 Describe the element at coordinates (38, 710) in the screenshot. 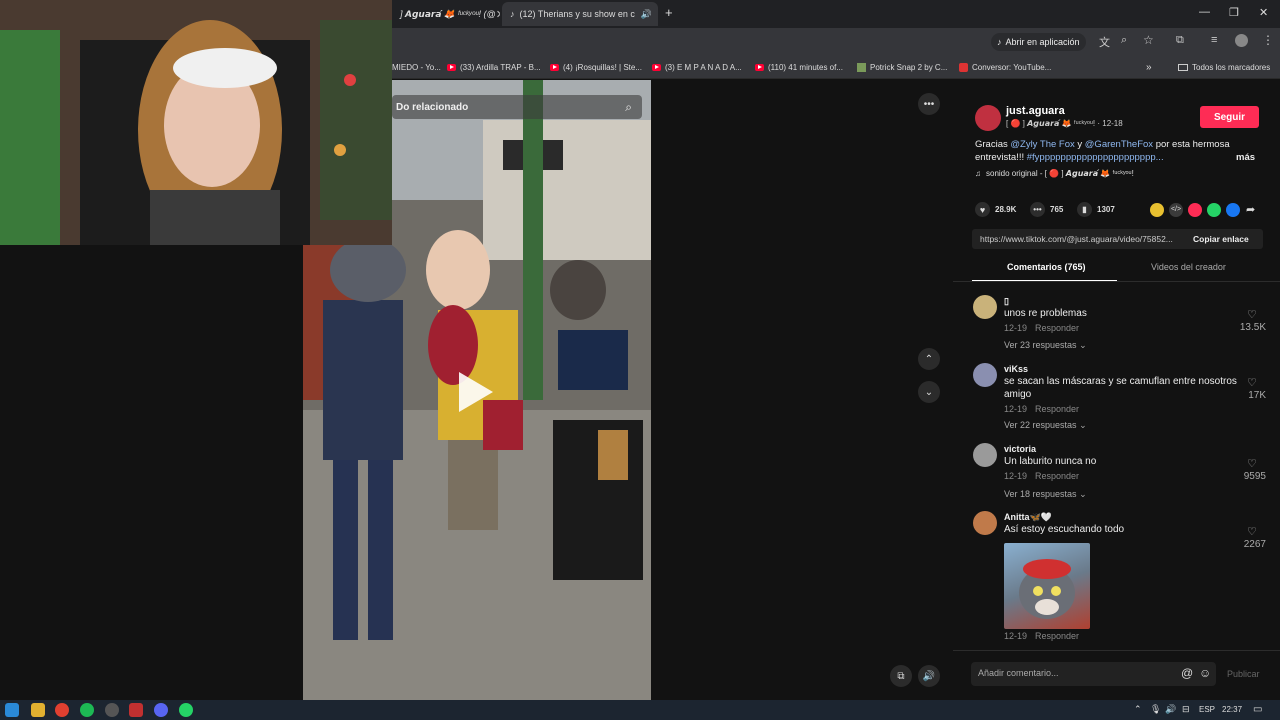

I see `file-explorer-icon` at that location.